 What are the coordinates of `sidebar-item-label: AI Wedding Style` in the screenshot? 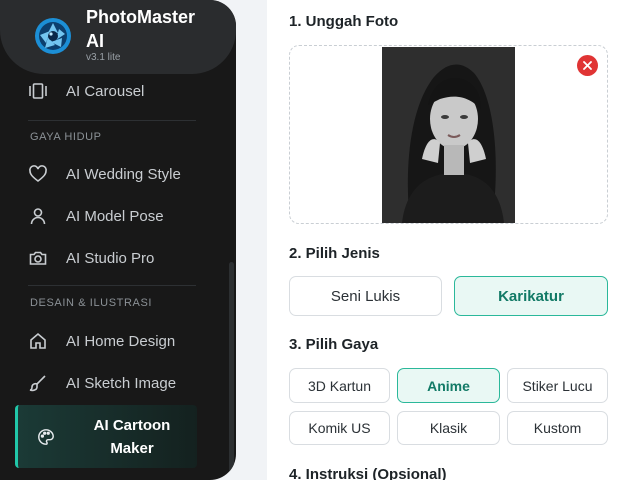 It's located at (123, 174).